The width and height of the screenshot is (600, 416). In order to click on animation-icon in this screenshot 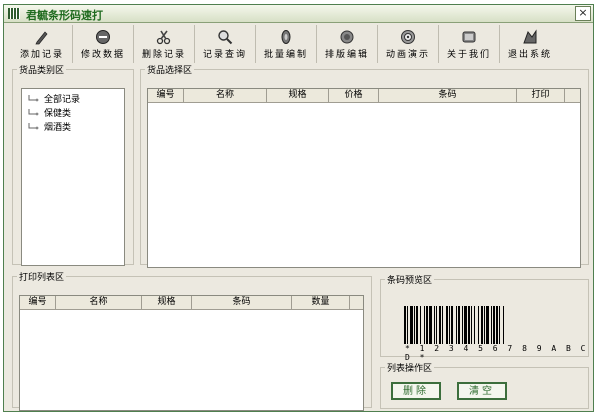, I will do `click(408, 37)`.